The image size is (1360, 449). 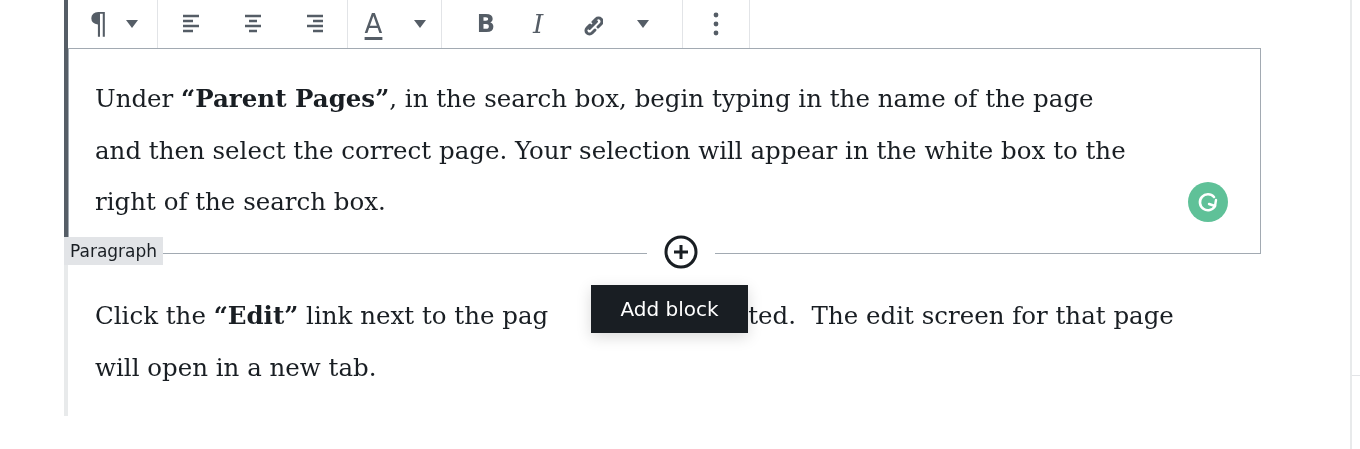 I want to click on block-type-label: Paragraph, so click(x=114, y=251).